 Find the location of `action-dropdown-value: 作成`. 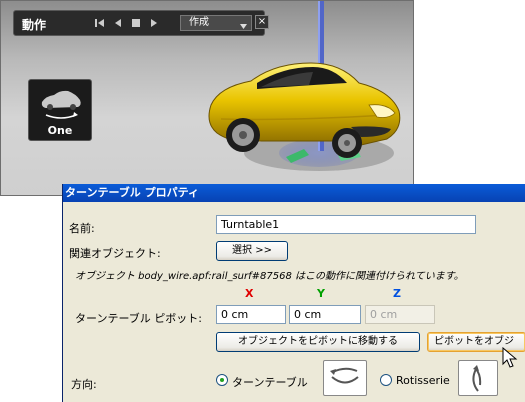

action-dropdown-value: 作成 is located at coordinates (199, 22).